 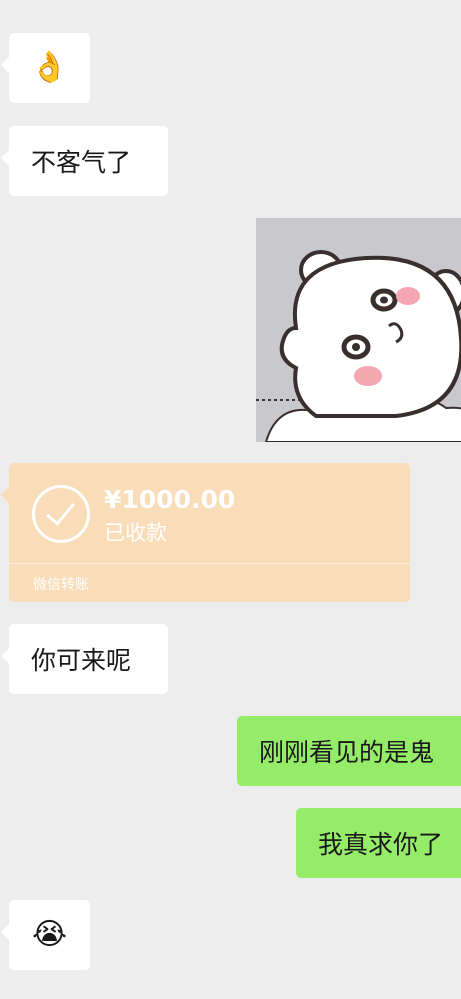 I want to click on check-circle-icon, so click(x=61, y=514).